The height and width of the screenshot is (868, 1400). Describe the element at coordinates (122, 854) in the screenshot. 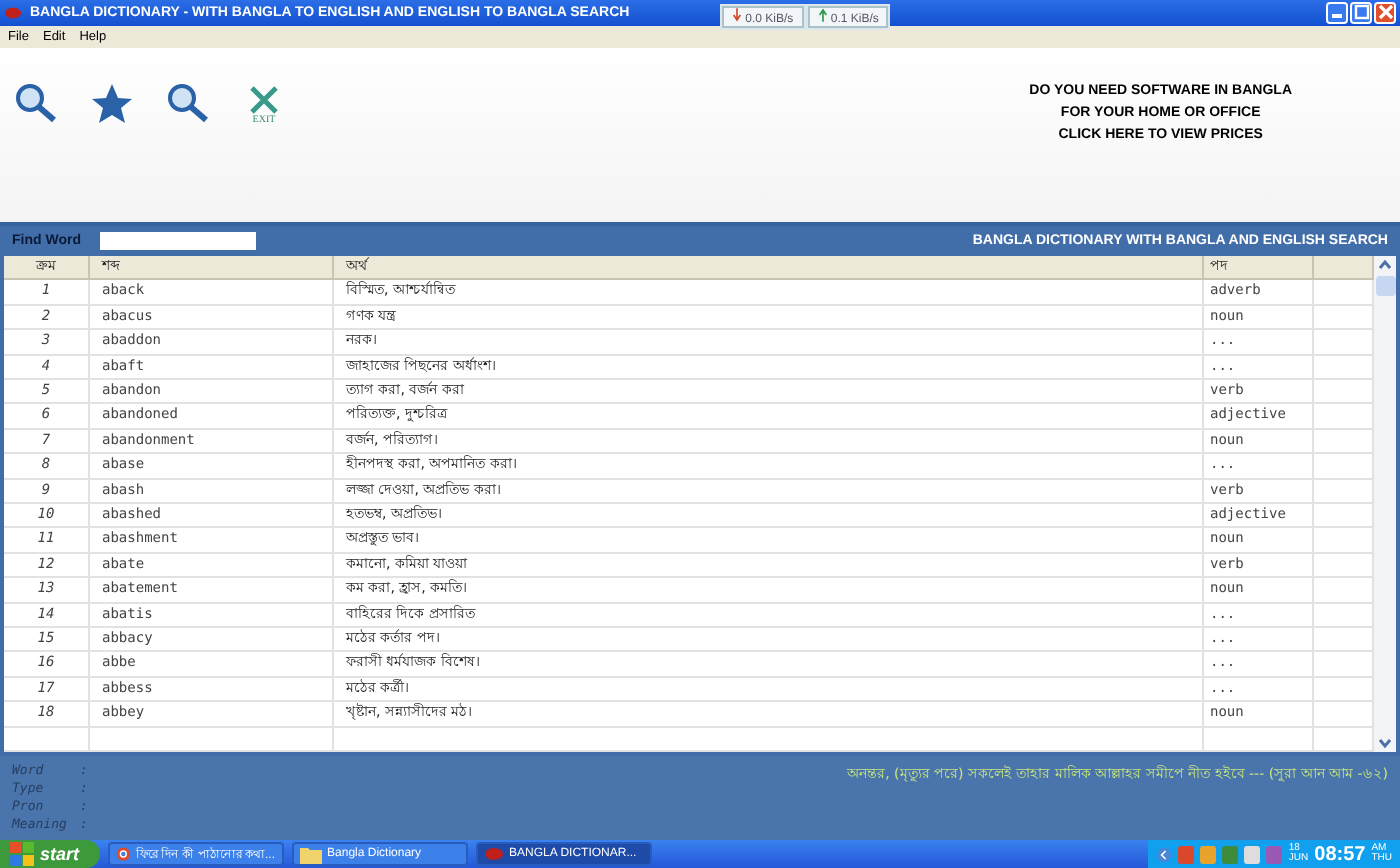

I see `browser-icon` at that location.